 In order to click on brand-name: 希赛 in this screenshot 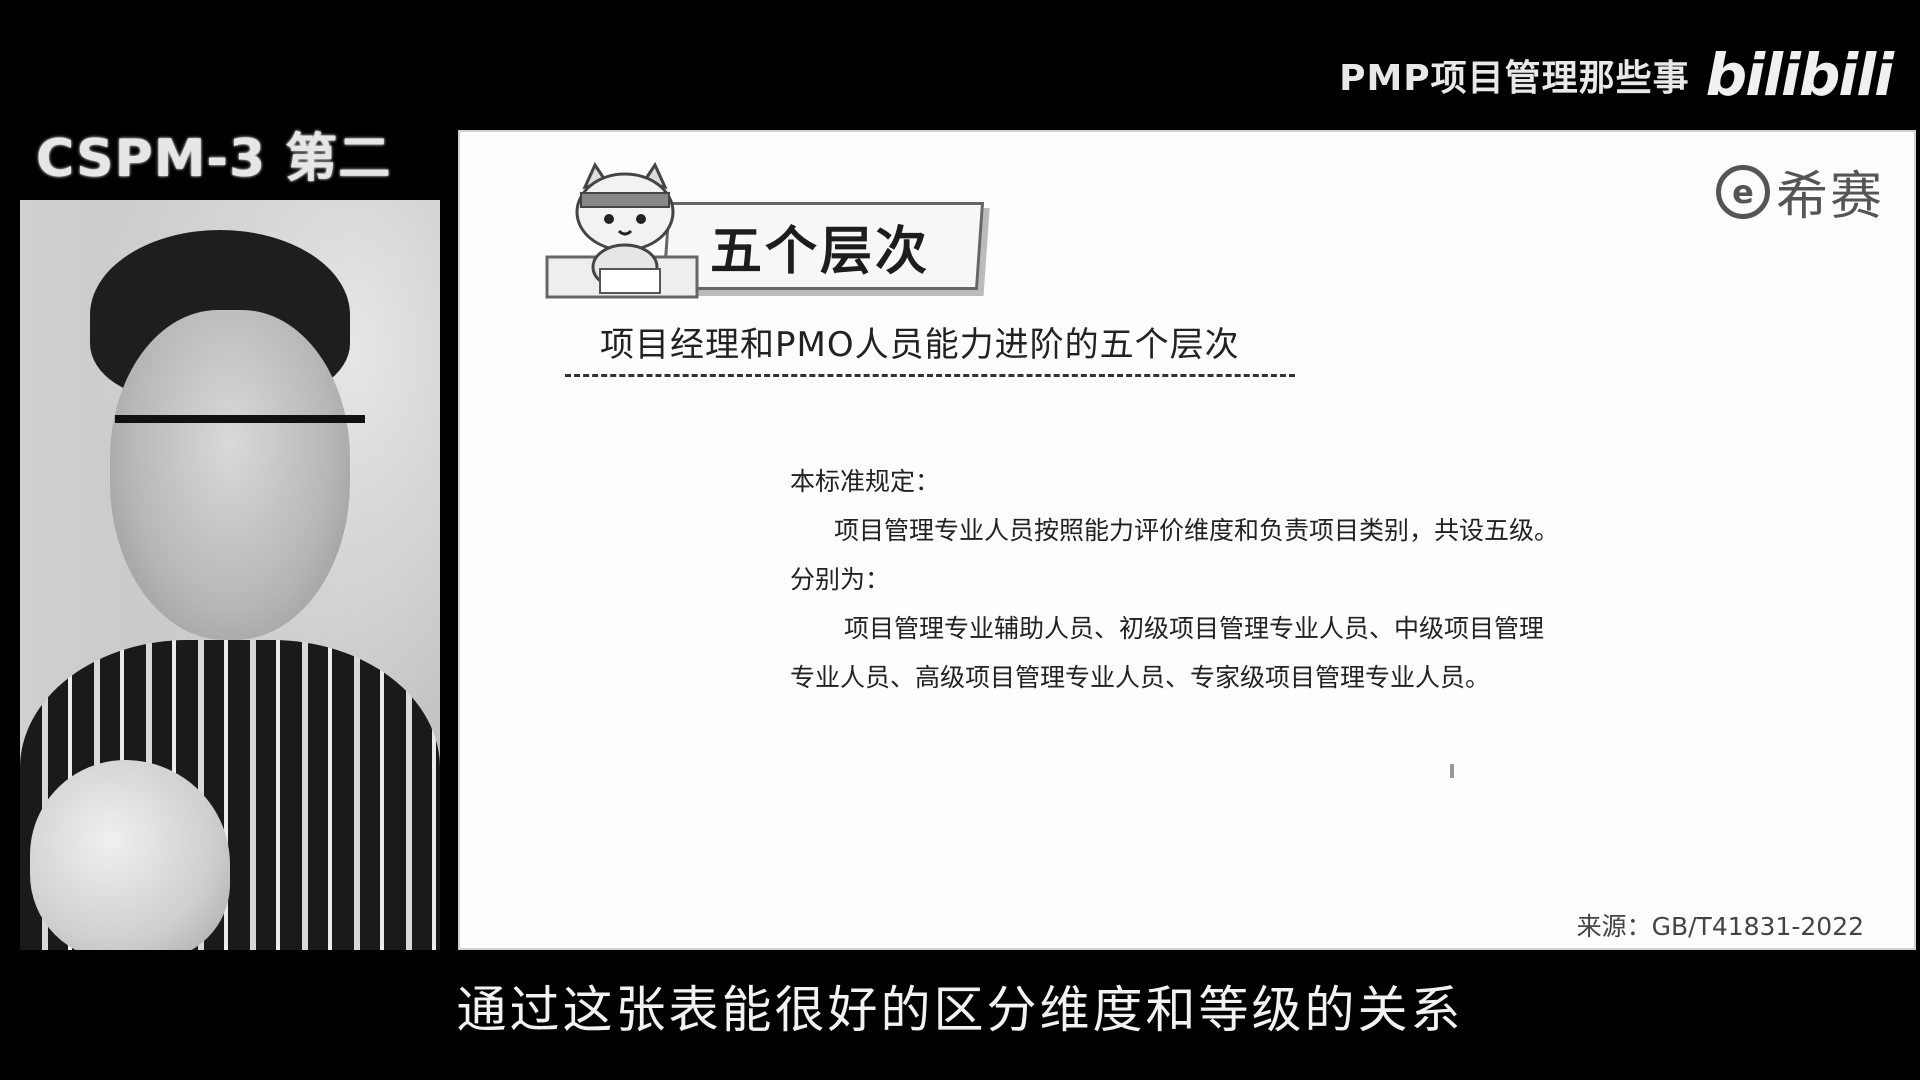, I will do `click(1829, 197)`.